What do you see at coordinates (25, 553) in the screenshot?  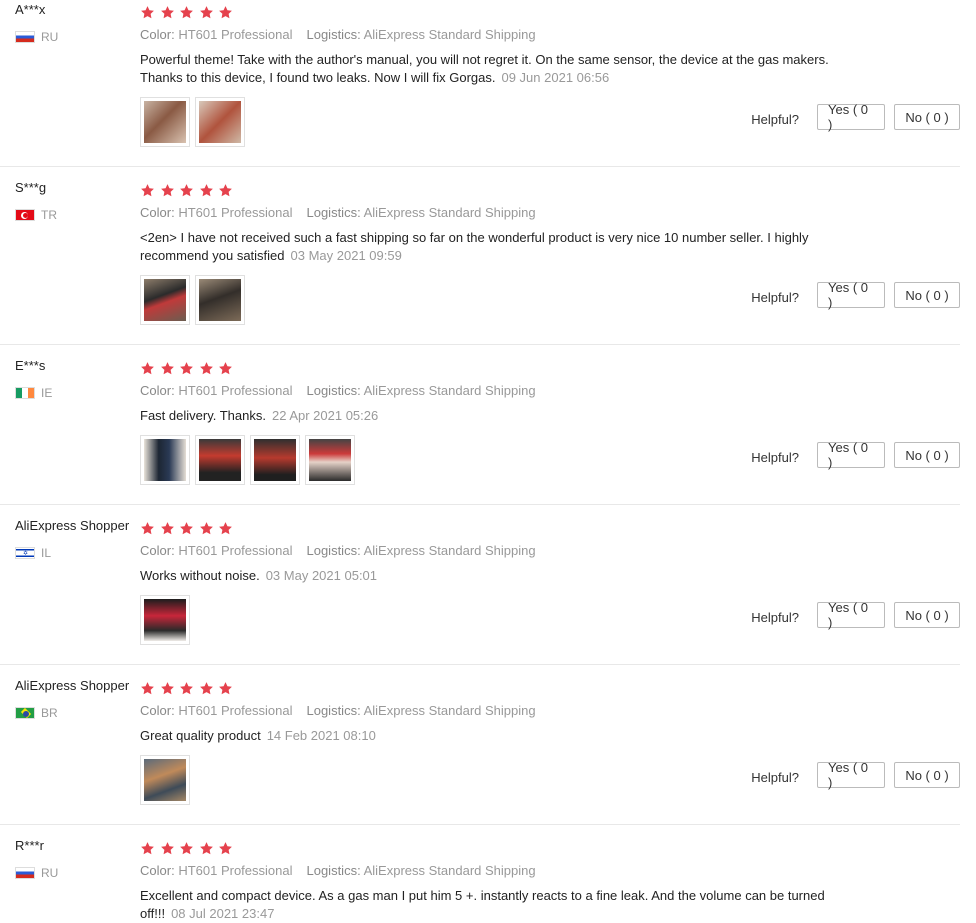 I see `israel-flag-icon: ✡` at bounding box center [25, 553].